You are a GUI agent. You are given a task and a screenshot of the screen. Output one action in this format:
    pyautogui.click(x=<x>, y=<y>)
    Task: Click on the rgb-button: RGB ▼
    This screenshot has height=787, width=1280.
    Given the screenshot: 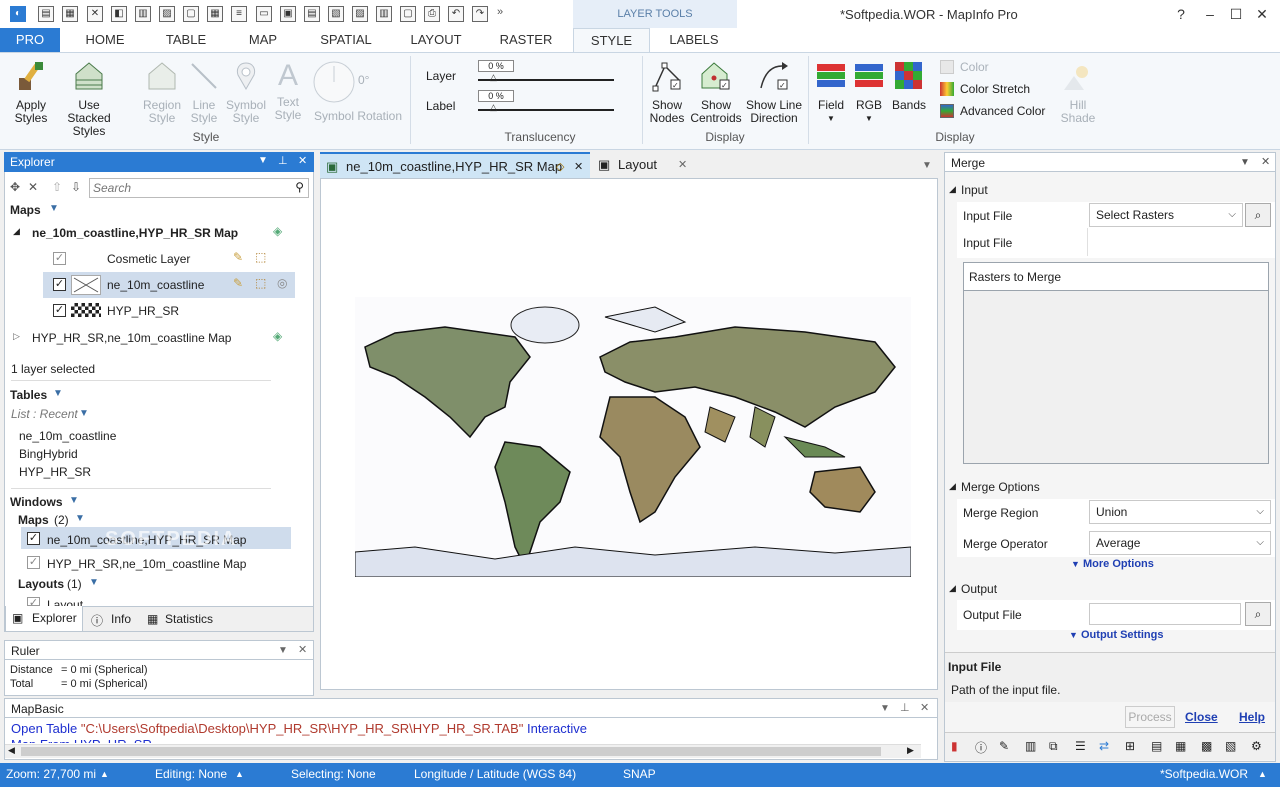 What is the action you would take?
    pyautogui.click(x=869, y=92)
    